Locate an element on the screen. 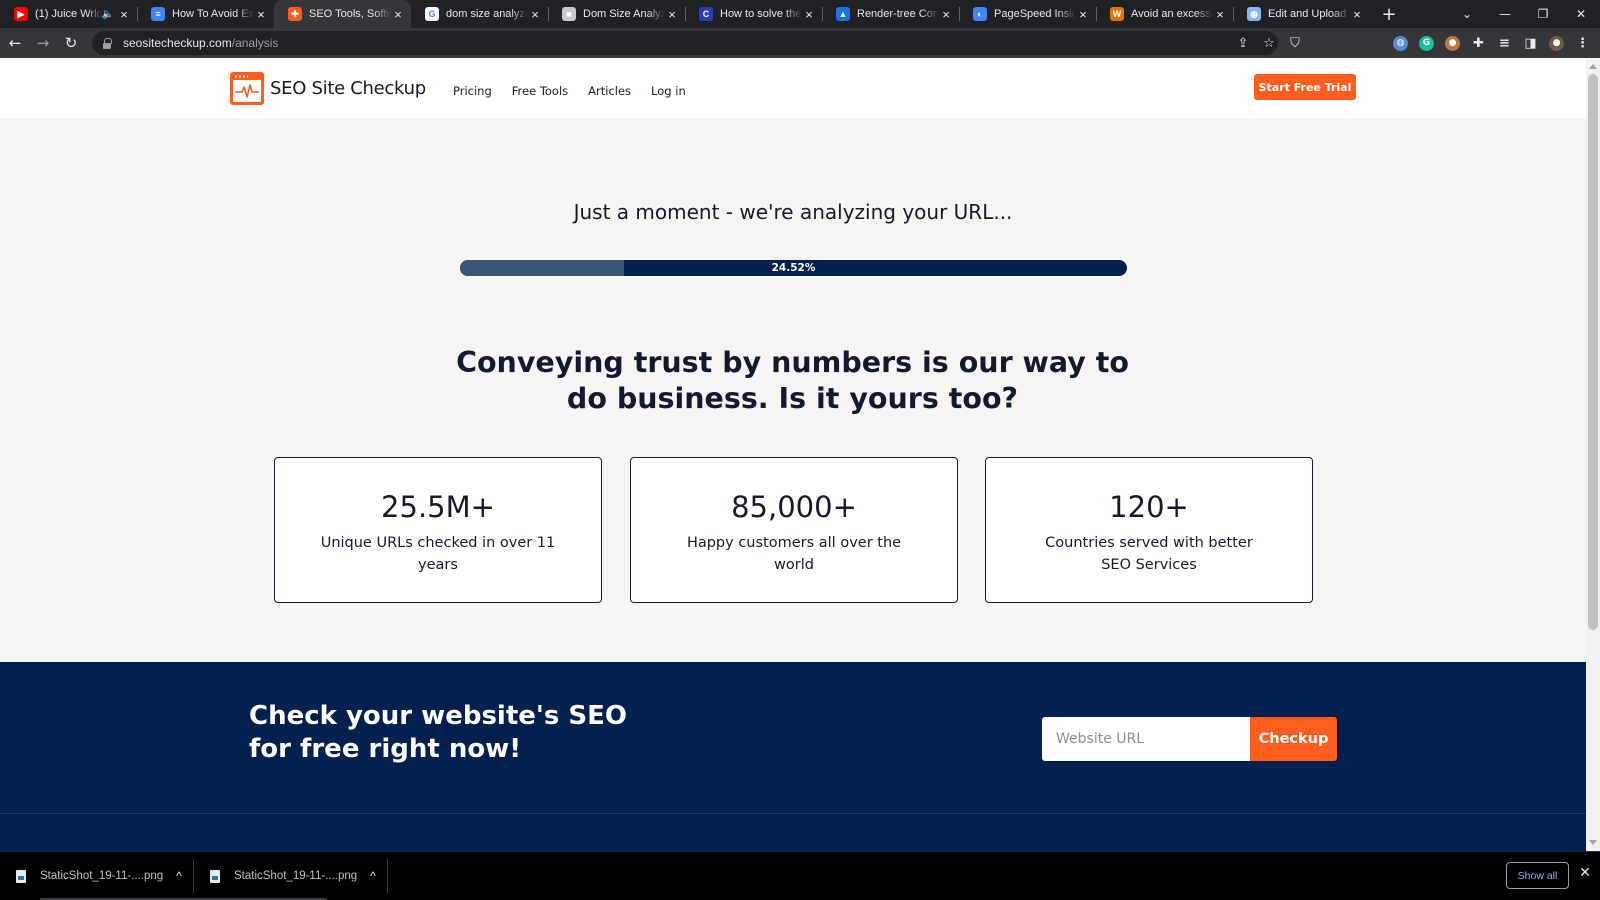  browser-tab: ▲ Render-tree Const × is located at coordinates (890, 14).